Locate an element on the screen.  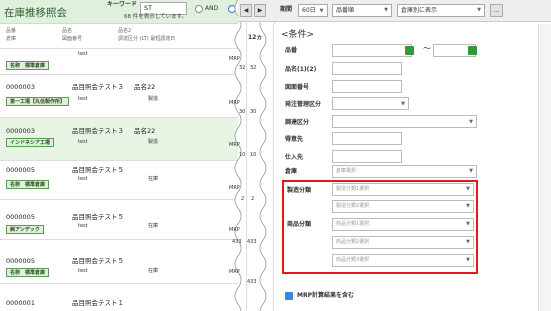
col-item-code: 品番 is located at coordinates (11, 31).